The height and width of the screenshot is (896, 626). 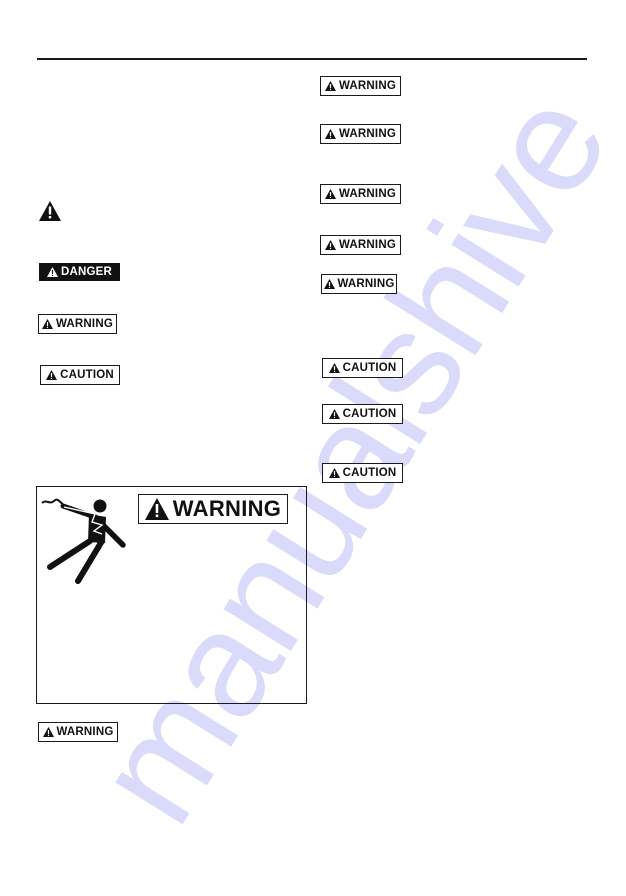 What do you see at coordinates (79, 272) in the screenshot?
I see `danger-label: DANGER` at bounding box center [79, 272].